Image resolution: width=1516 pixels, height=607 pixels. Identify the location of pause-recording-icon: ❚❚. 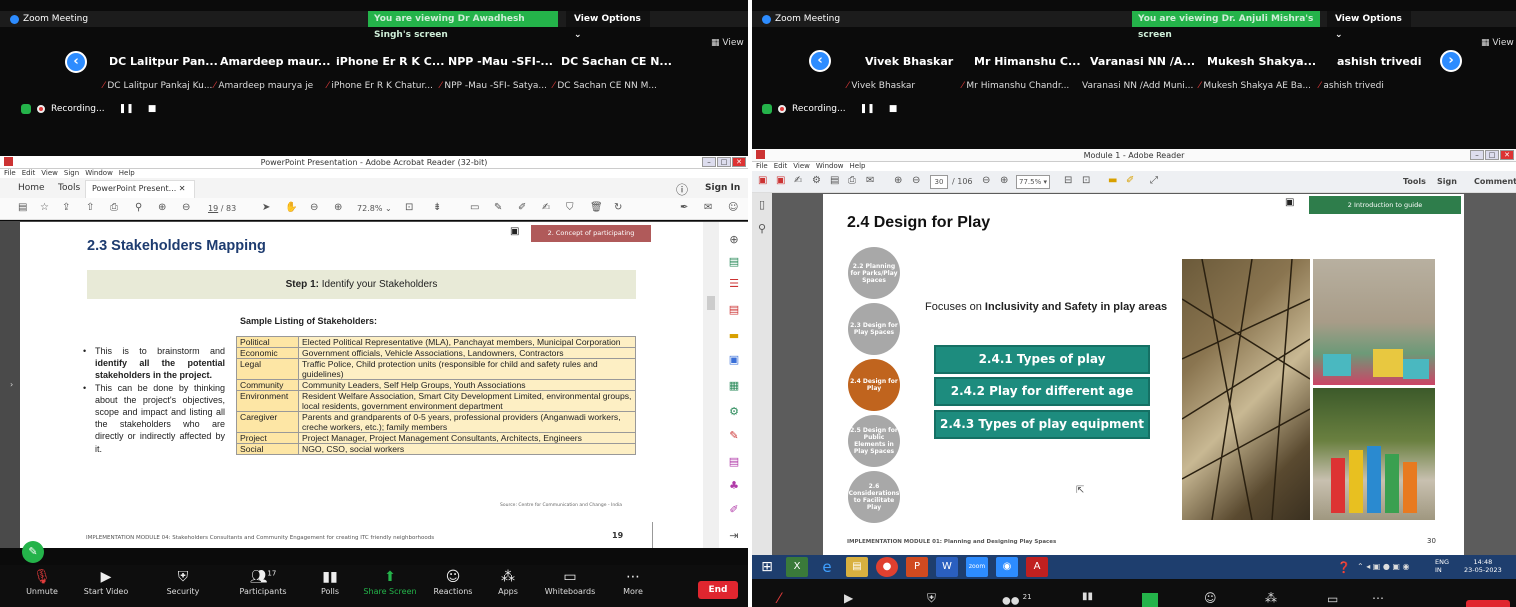
(867, 109).